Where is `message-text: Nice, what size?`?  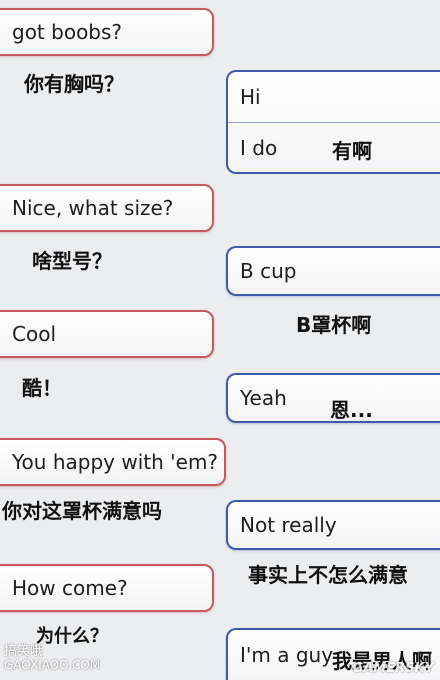
message-text: Nice, what size? is located at coordinates (93, 208).